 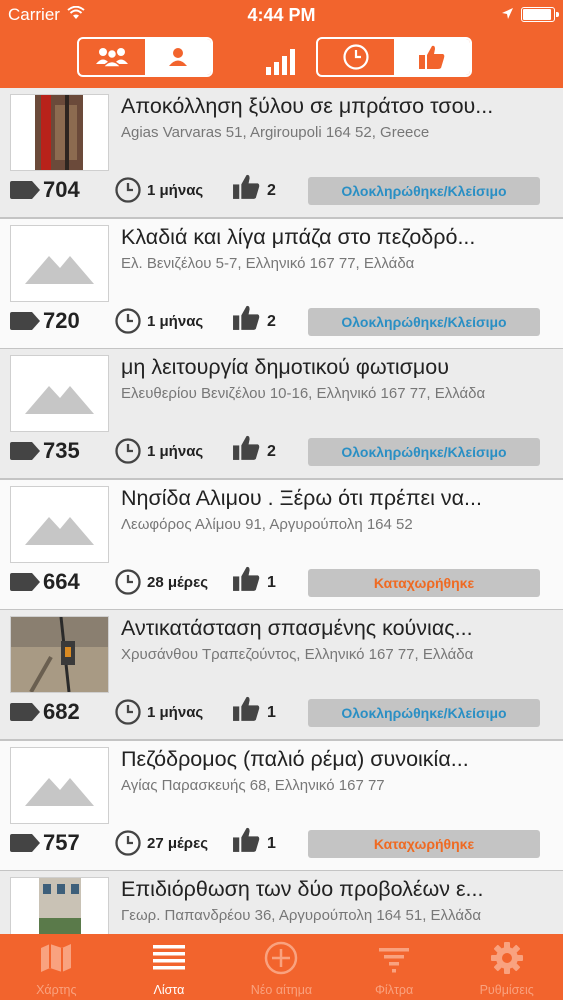 I want to click on my-reports-segment, so click(x=178, y=57).